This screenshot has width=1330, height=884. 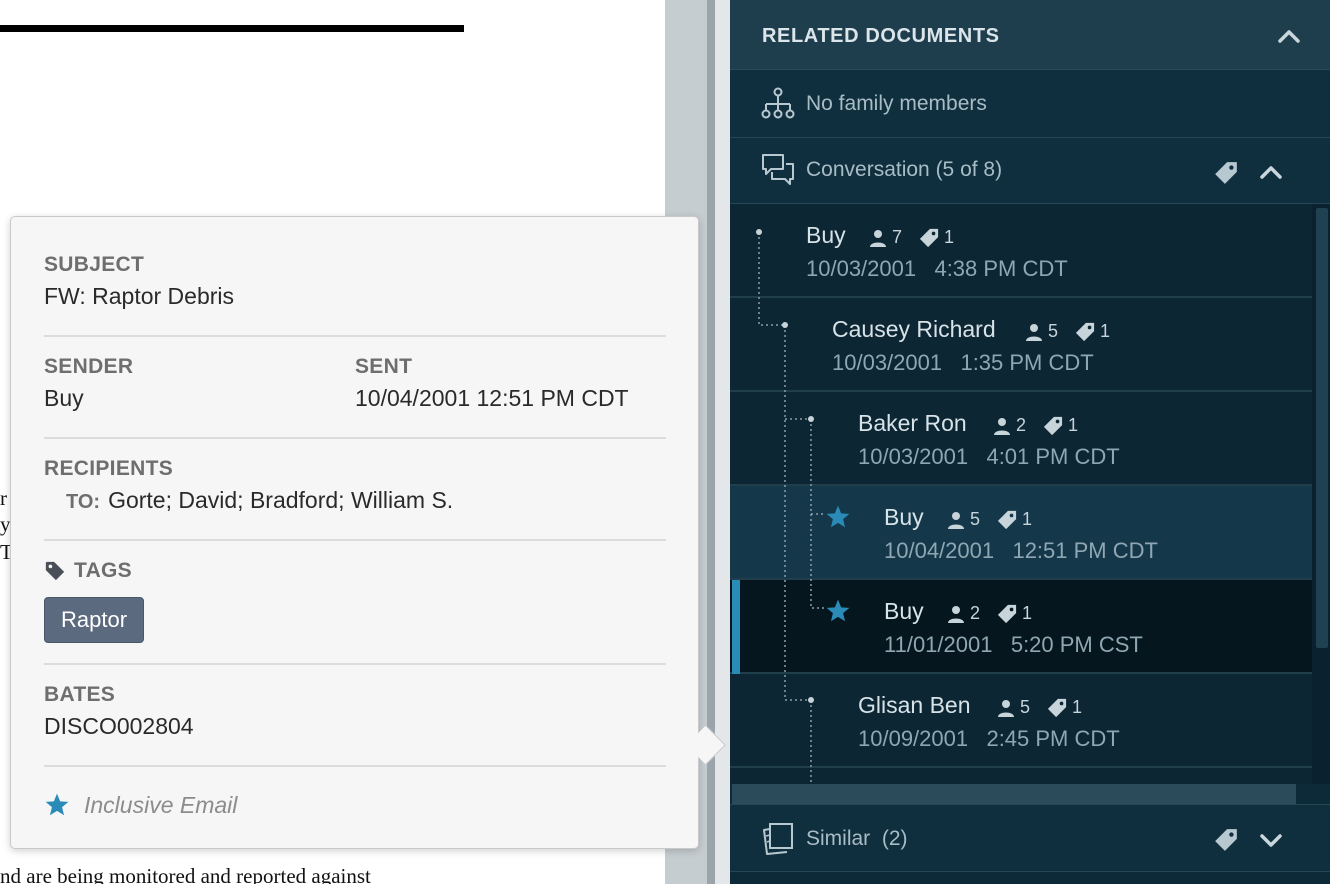 What do you see at coordinates (80, 694) in the screenshot?
I see `bates-label: BATES` at bounding box center [80, 694].